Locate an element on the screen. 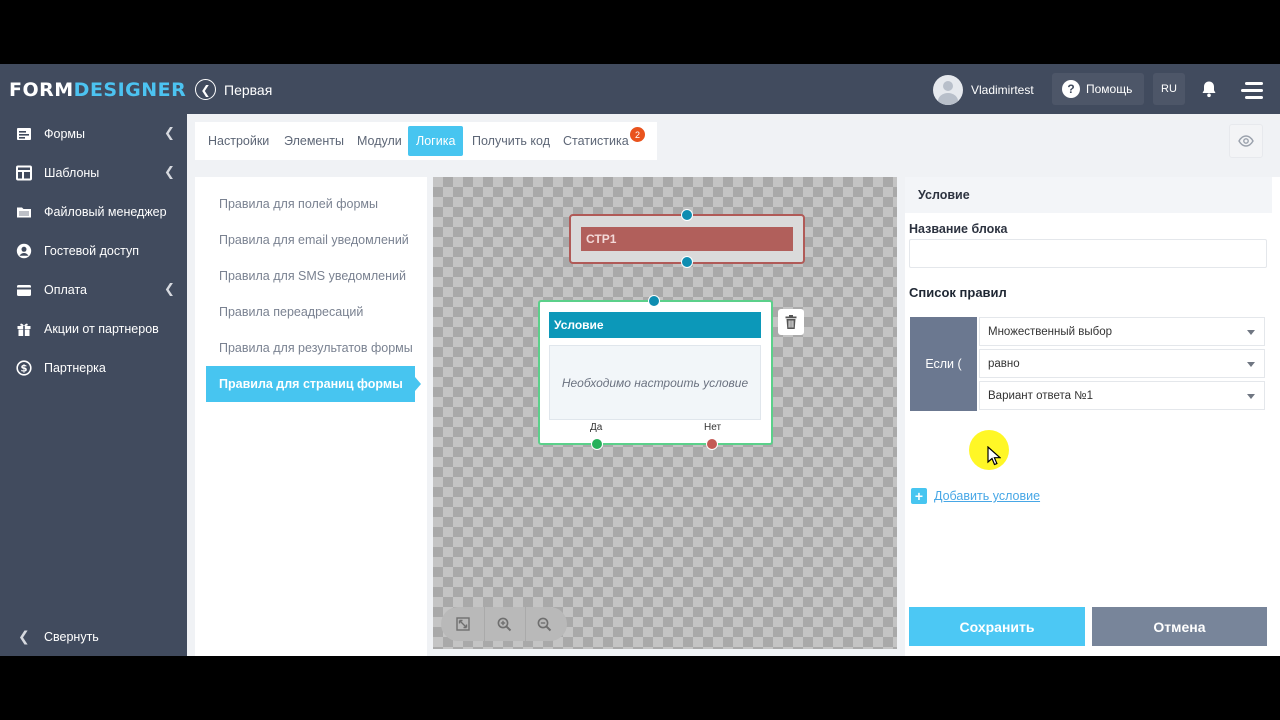 Image resolution: width=1280 pixels, height=720 pixels. username: Vladimirtest is located at coordinates (1002, 90).